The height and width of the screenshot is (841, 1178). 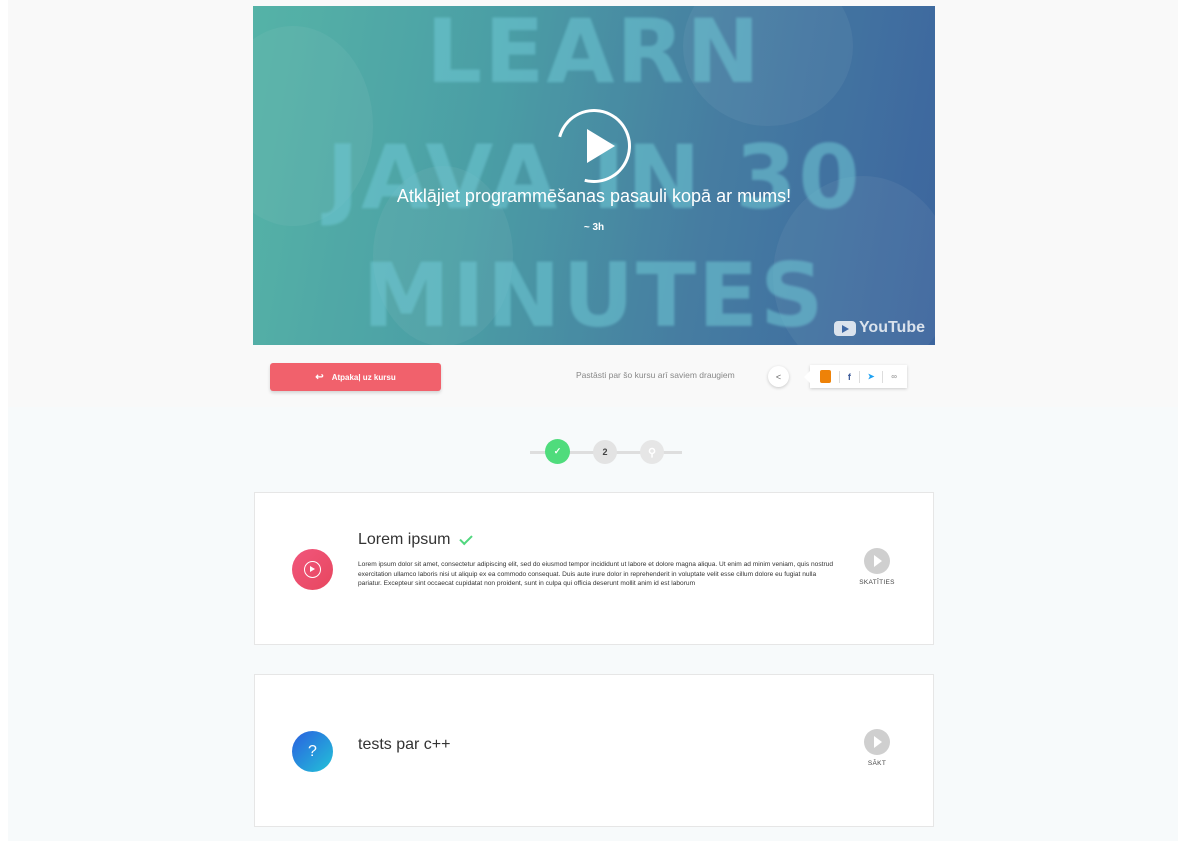 I want to click on completed-check-icon, so click(x=466, y=538).